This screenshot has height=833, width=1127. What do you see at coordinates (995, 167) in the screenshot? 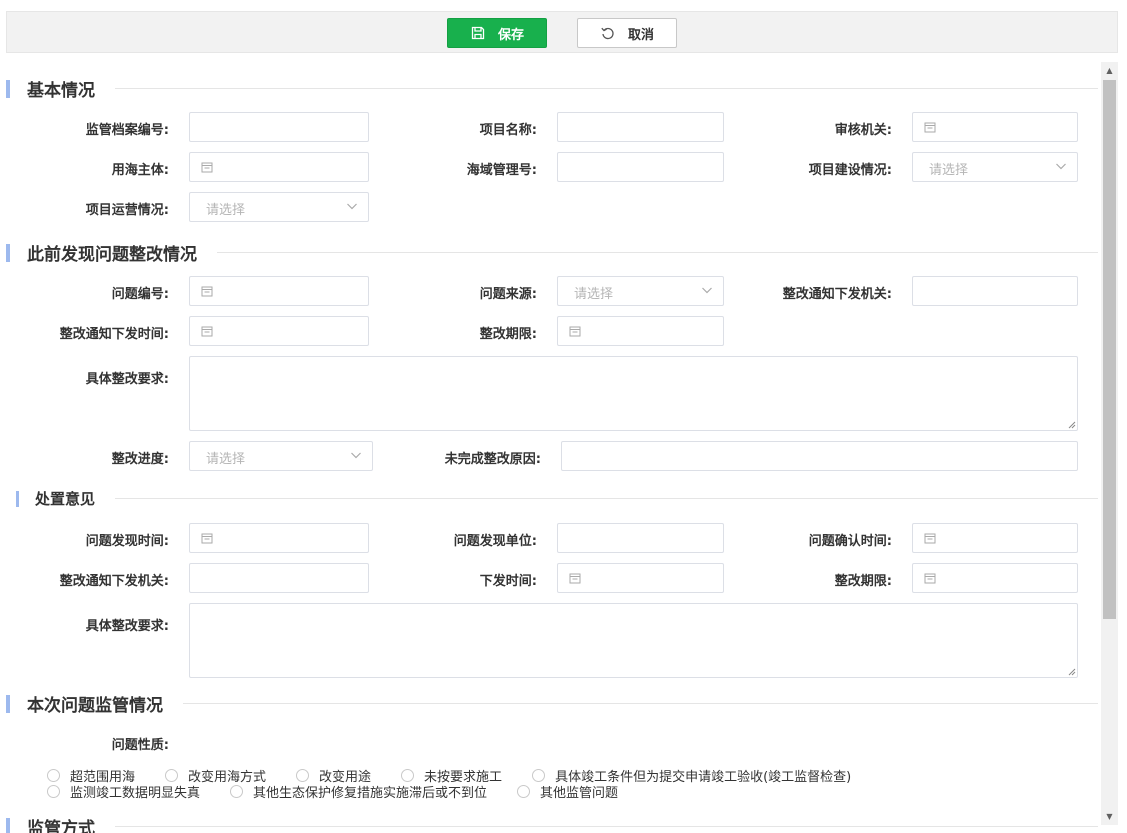
I see `construction-status-select: 请选择` at bounding box center [995, 167].